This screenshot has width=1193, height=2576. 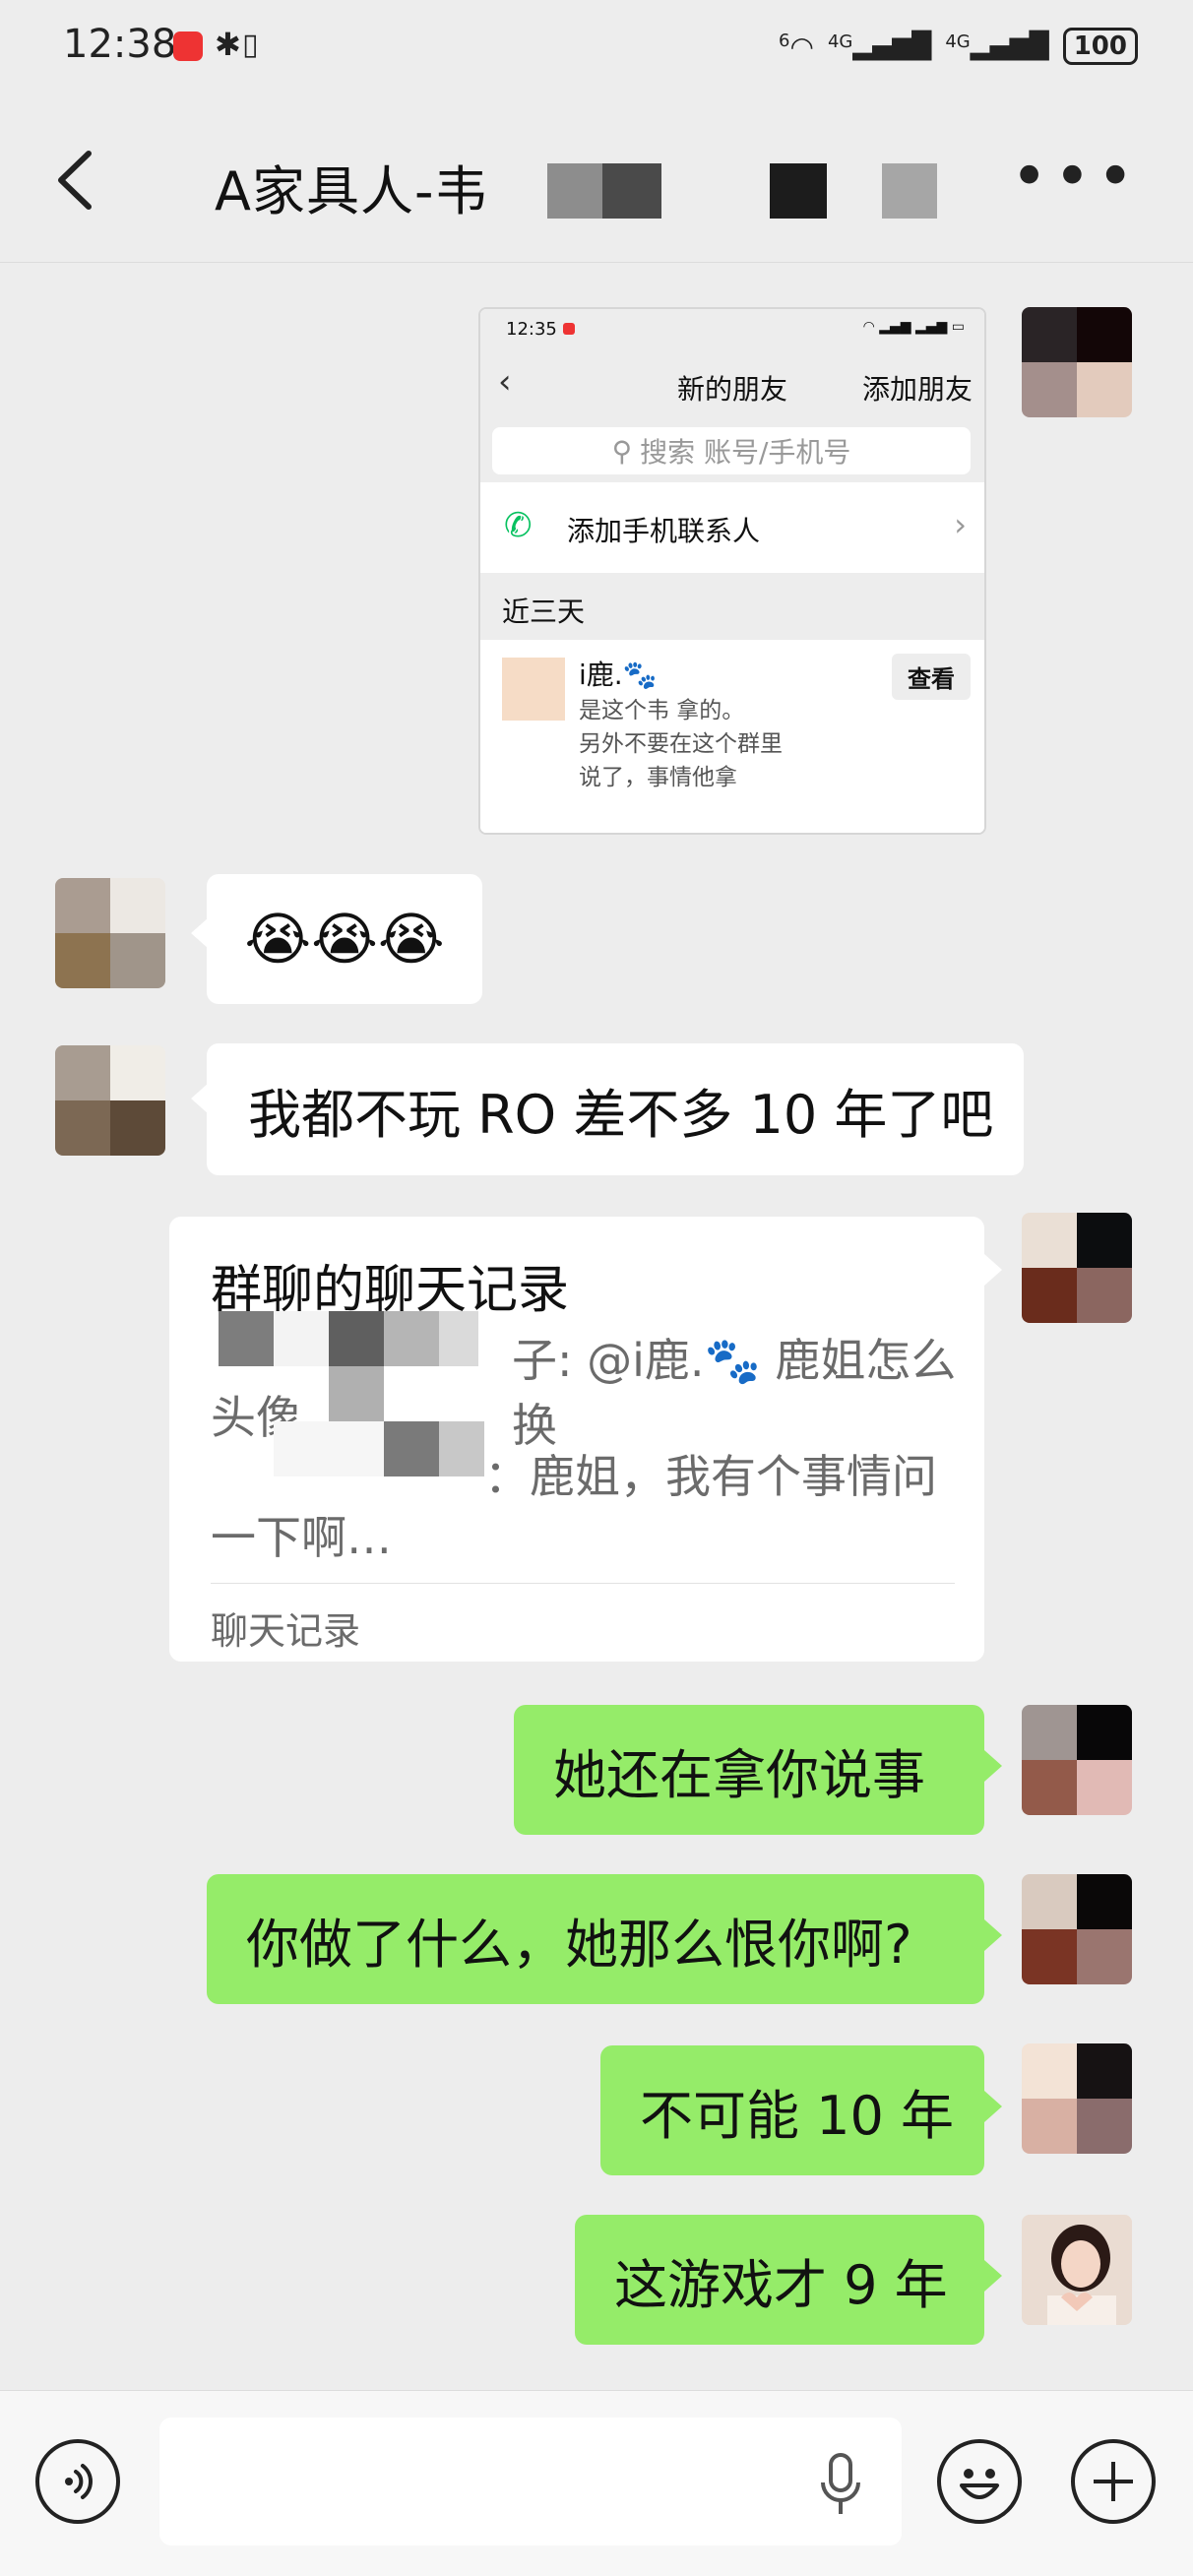 I want to click on emoji-button, so click(x=979, y=2481).